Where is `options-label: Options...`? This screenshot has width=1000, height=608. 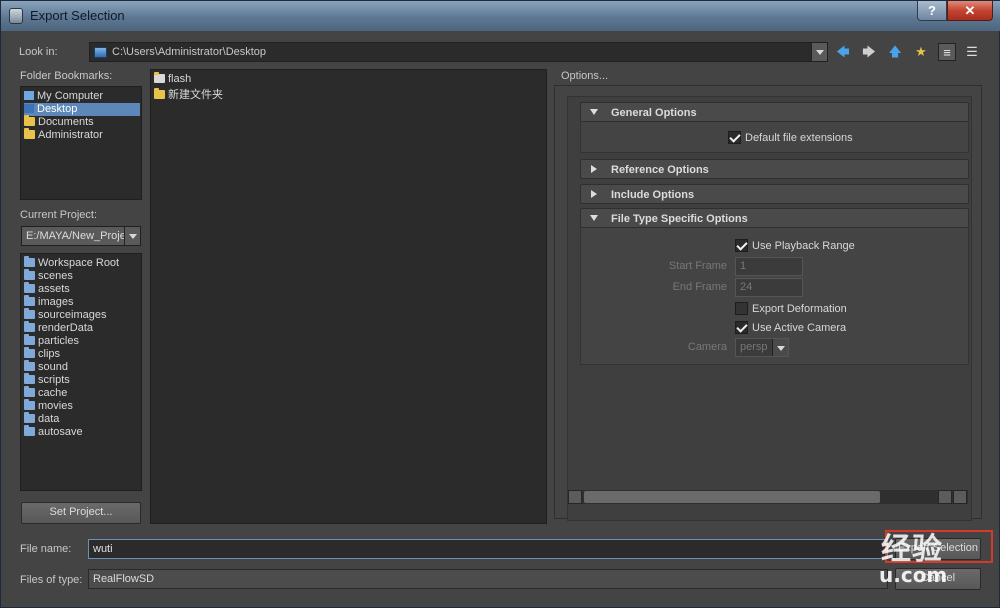 options-label: Options... is located at coordinates (585, 76).